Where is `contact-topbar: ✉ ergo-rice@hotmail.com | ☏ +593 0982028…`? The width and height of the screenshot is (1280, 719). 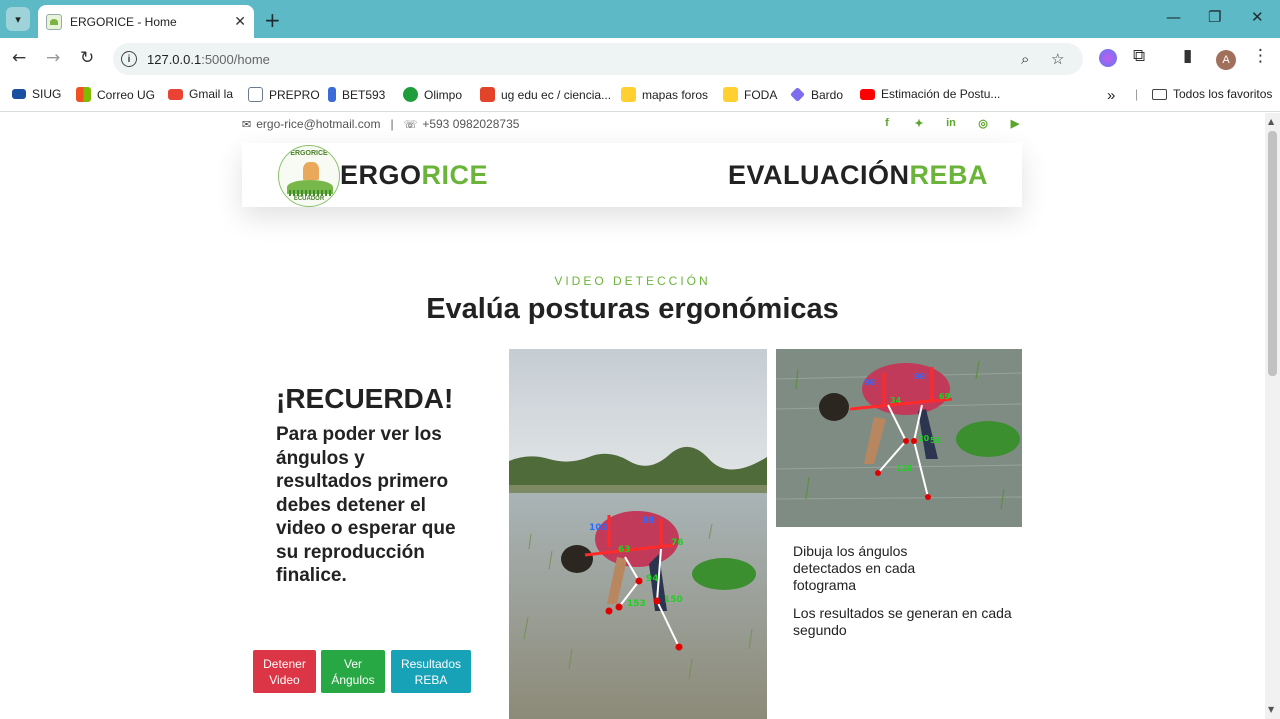 contact-topbar: ✉ ergo-rice@hotmail.com | ☏ +593 0982028… is located at coordinates (632, 125).